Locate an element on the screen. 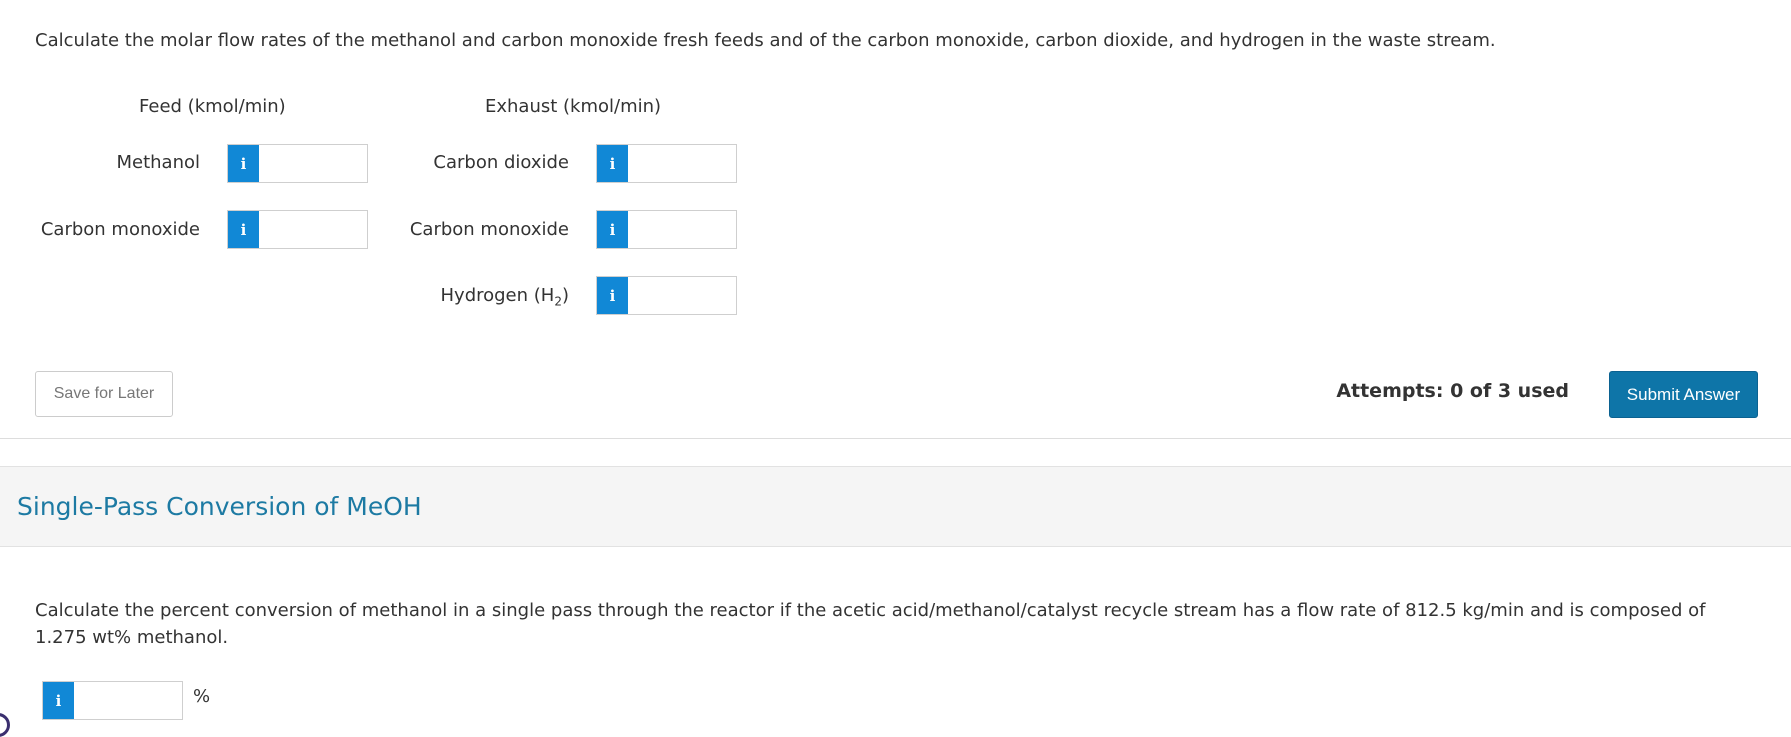 This screenshot has height=737, width=1791. divider is located at coordinates (895, 438).